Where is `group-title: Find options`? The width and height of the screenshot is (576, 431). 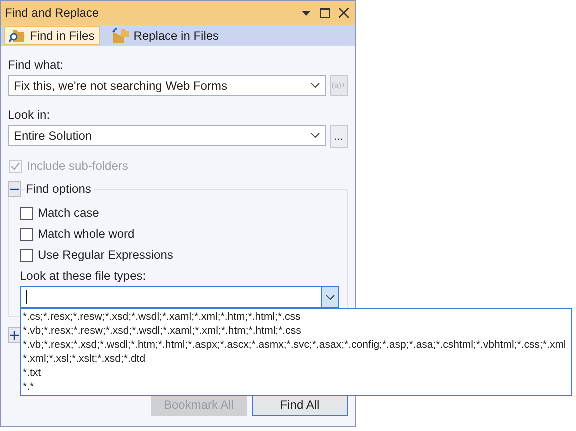 group-title: Find options is located at coordinates (60, 189).